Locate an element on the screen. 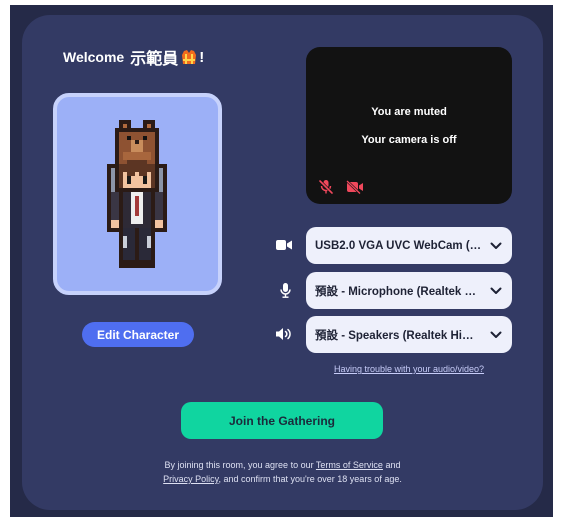 Image resolution: width=561 pixels, height=525 pixels. legal-prefix: By joining this room, you agree to our is located at coordinates (240, 465).